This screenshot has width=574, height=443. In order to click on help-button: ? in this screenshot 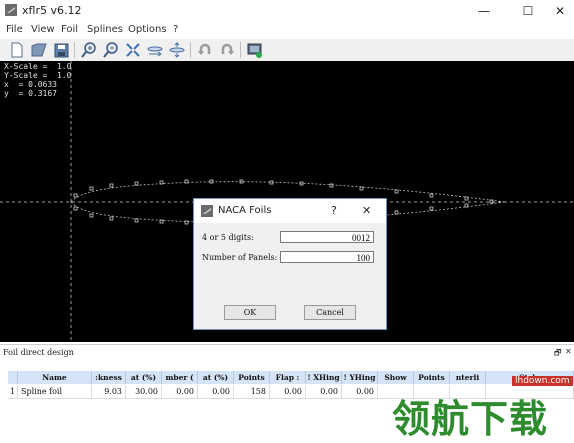, I will do `click(334, 210)`.